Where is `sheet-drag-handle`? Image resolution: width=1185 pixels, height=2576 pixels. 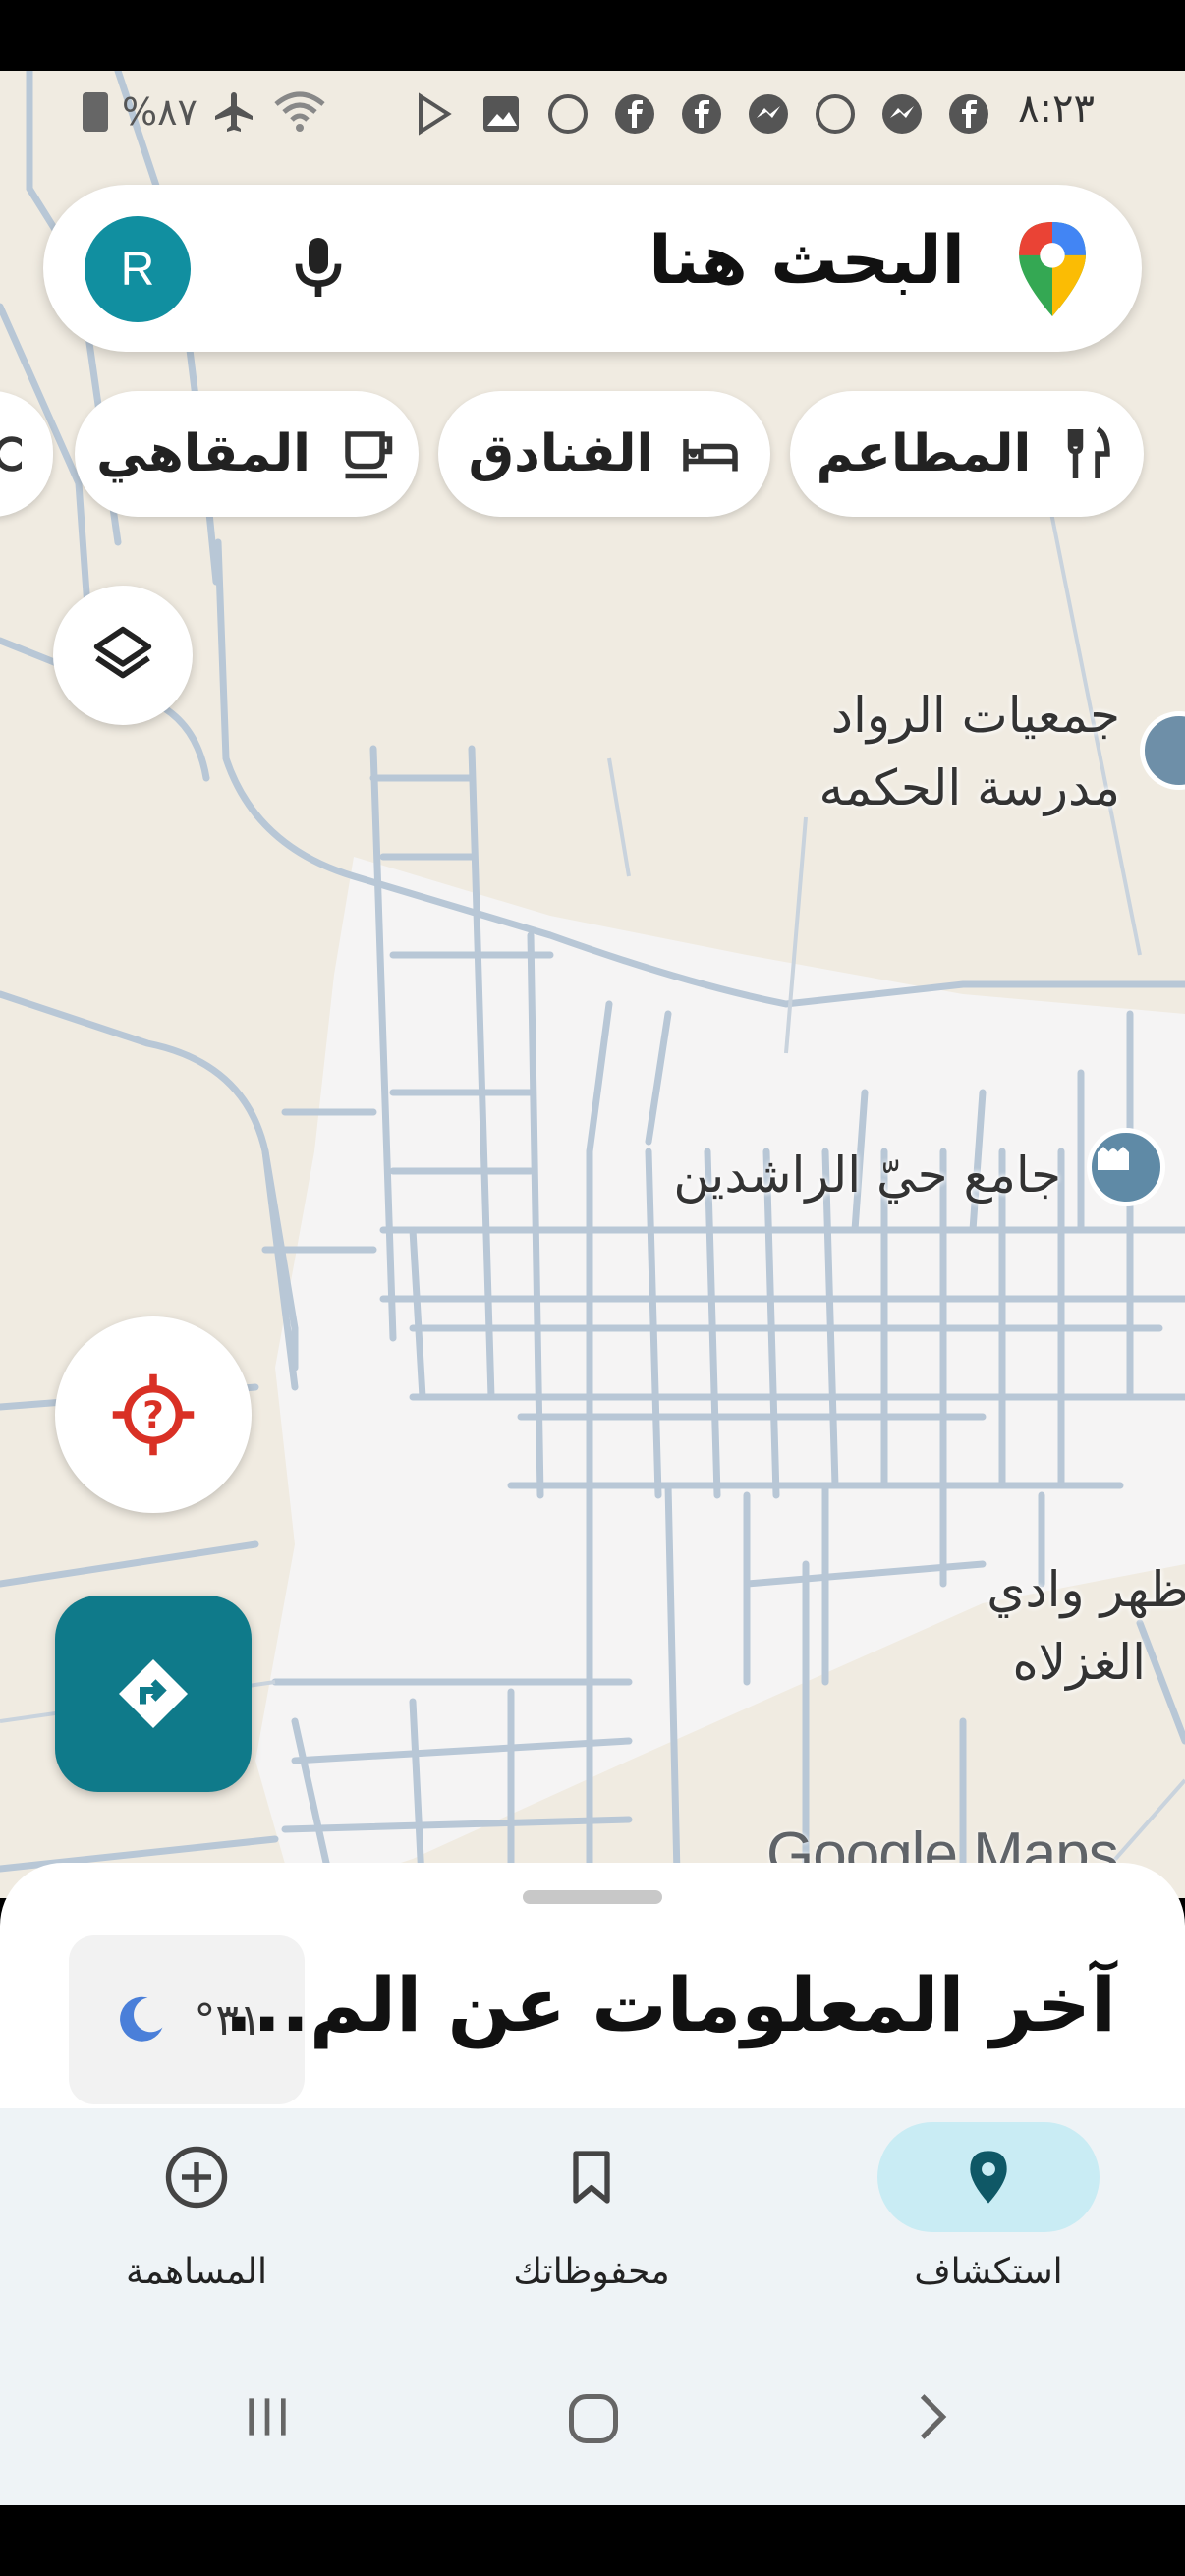 sheet-drag-handle is located at coordinates (592, 1897).